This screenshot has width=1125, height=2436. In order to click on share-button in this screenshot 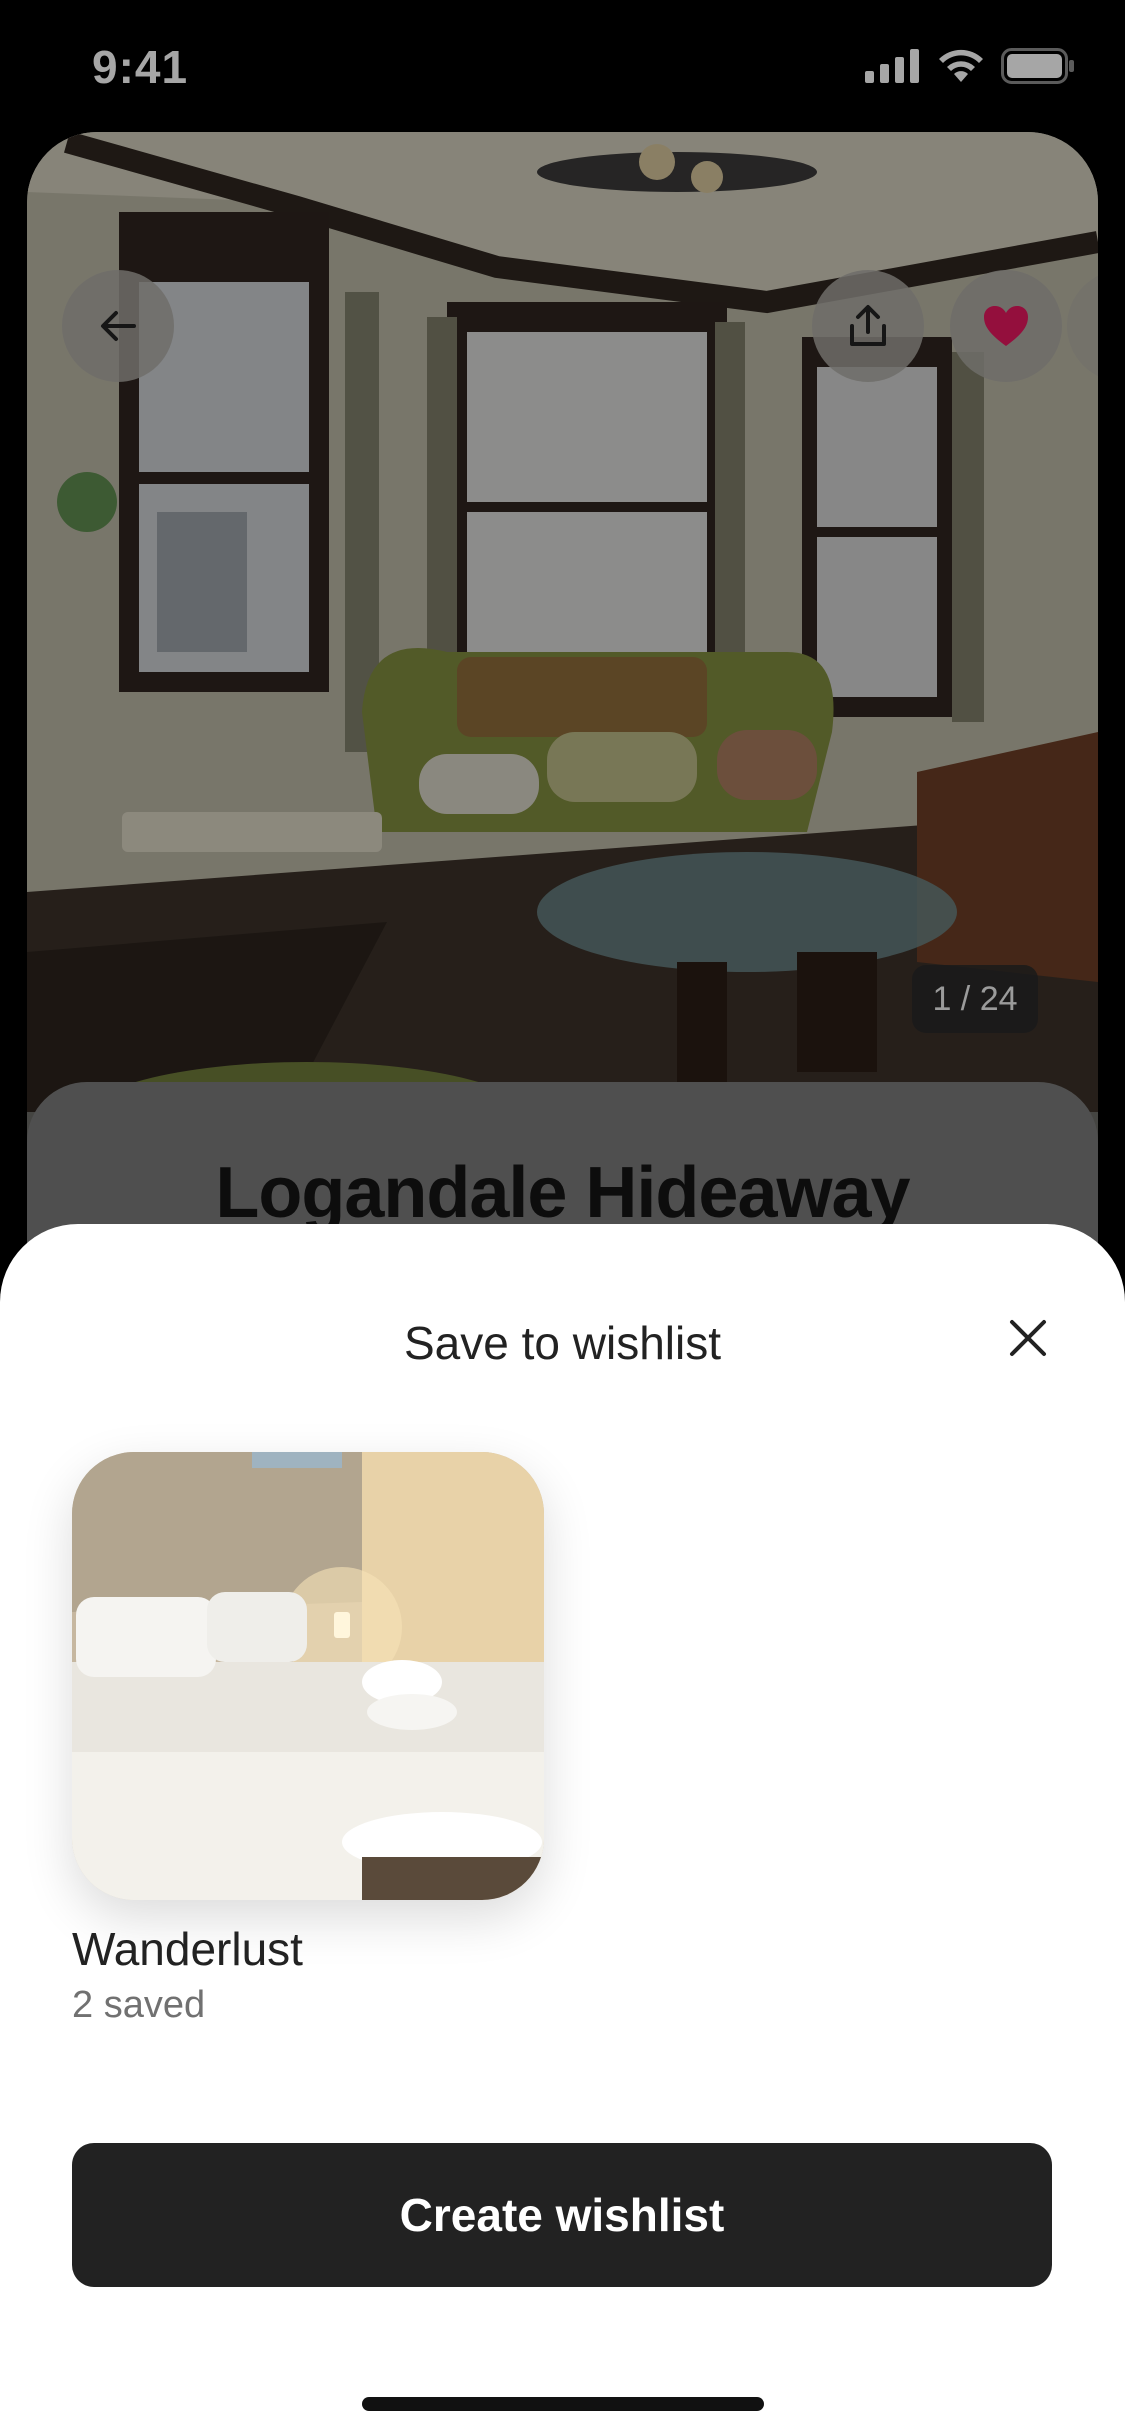, I will do `click(868, 326)`.